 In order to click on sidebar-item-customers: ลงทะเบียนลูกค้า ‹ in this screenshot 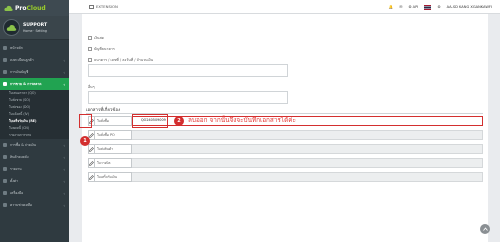, I will do `click(34, 60)`.